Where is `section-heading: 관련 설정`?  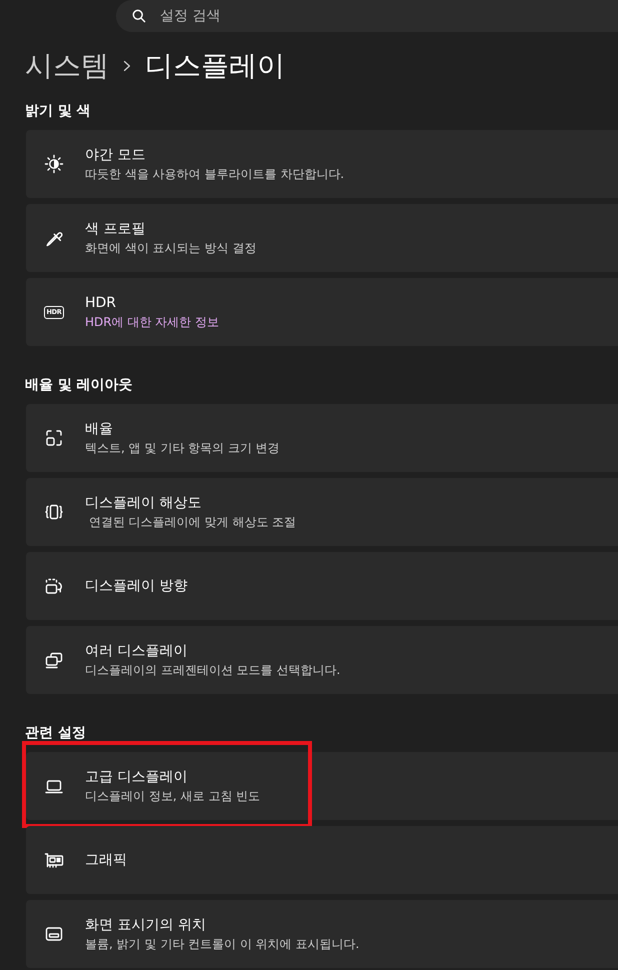
section-heading: 관련 설정 is located at coordinates (56, 733).